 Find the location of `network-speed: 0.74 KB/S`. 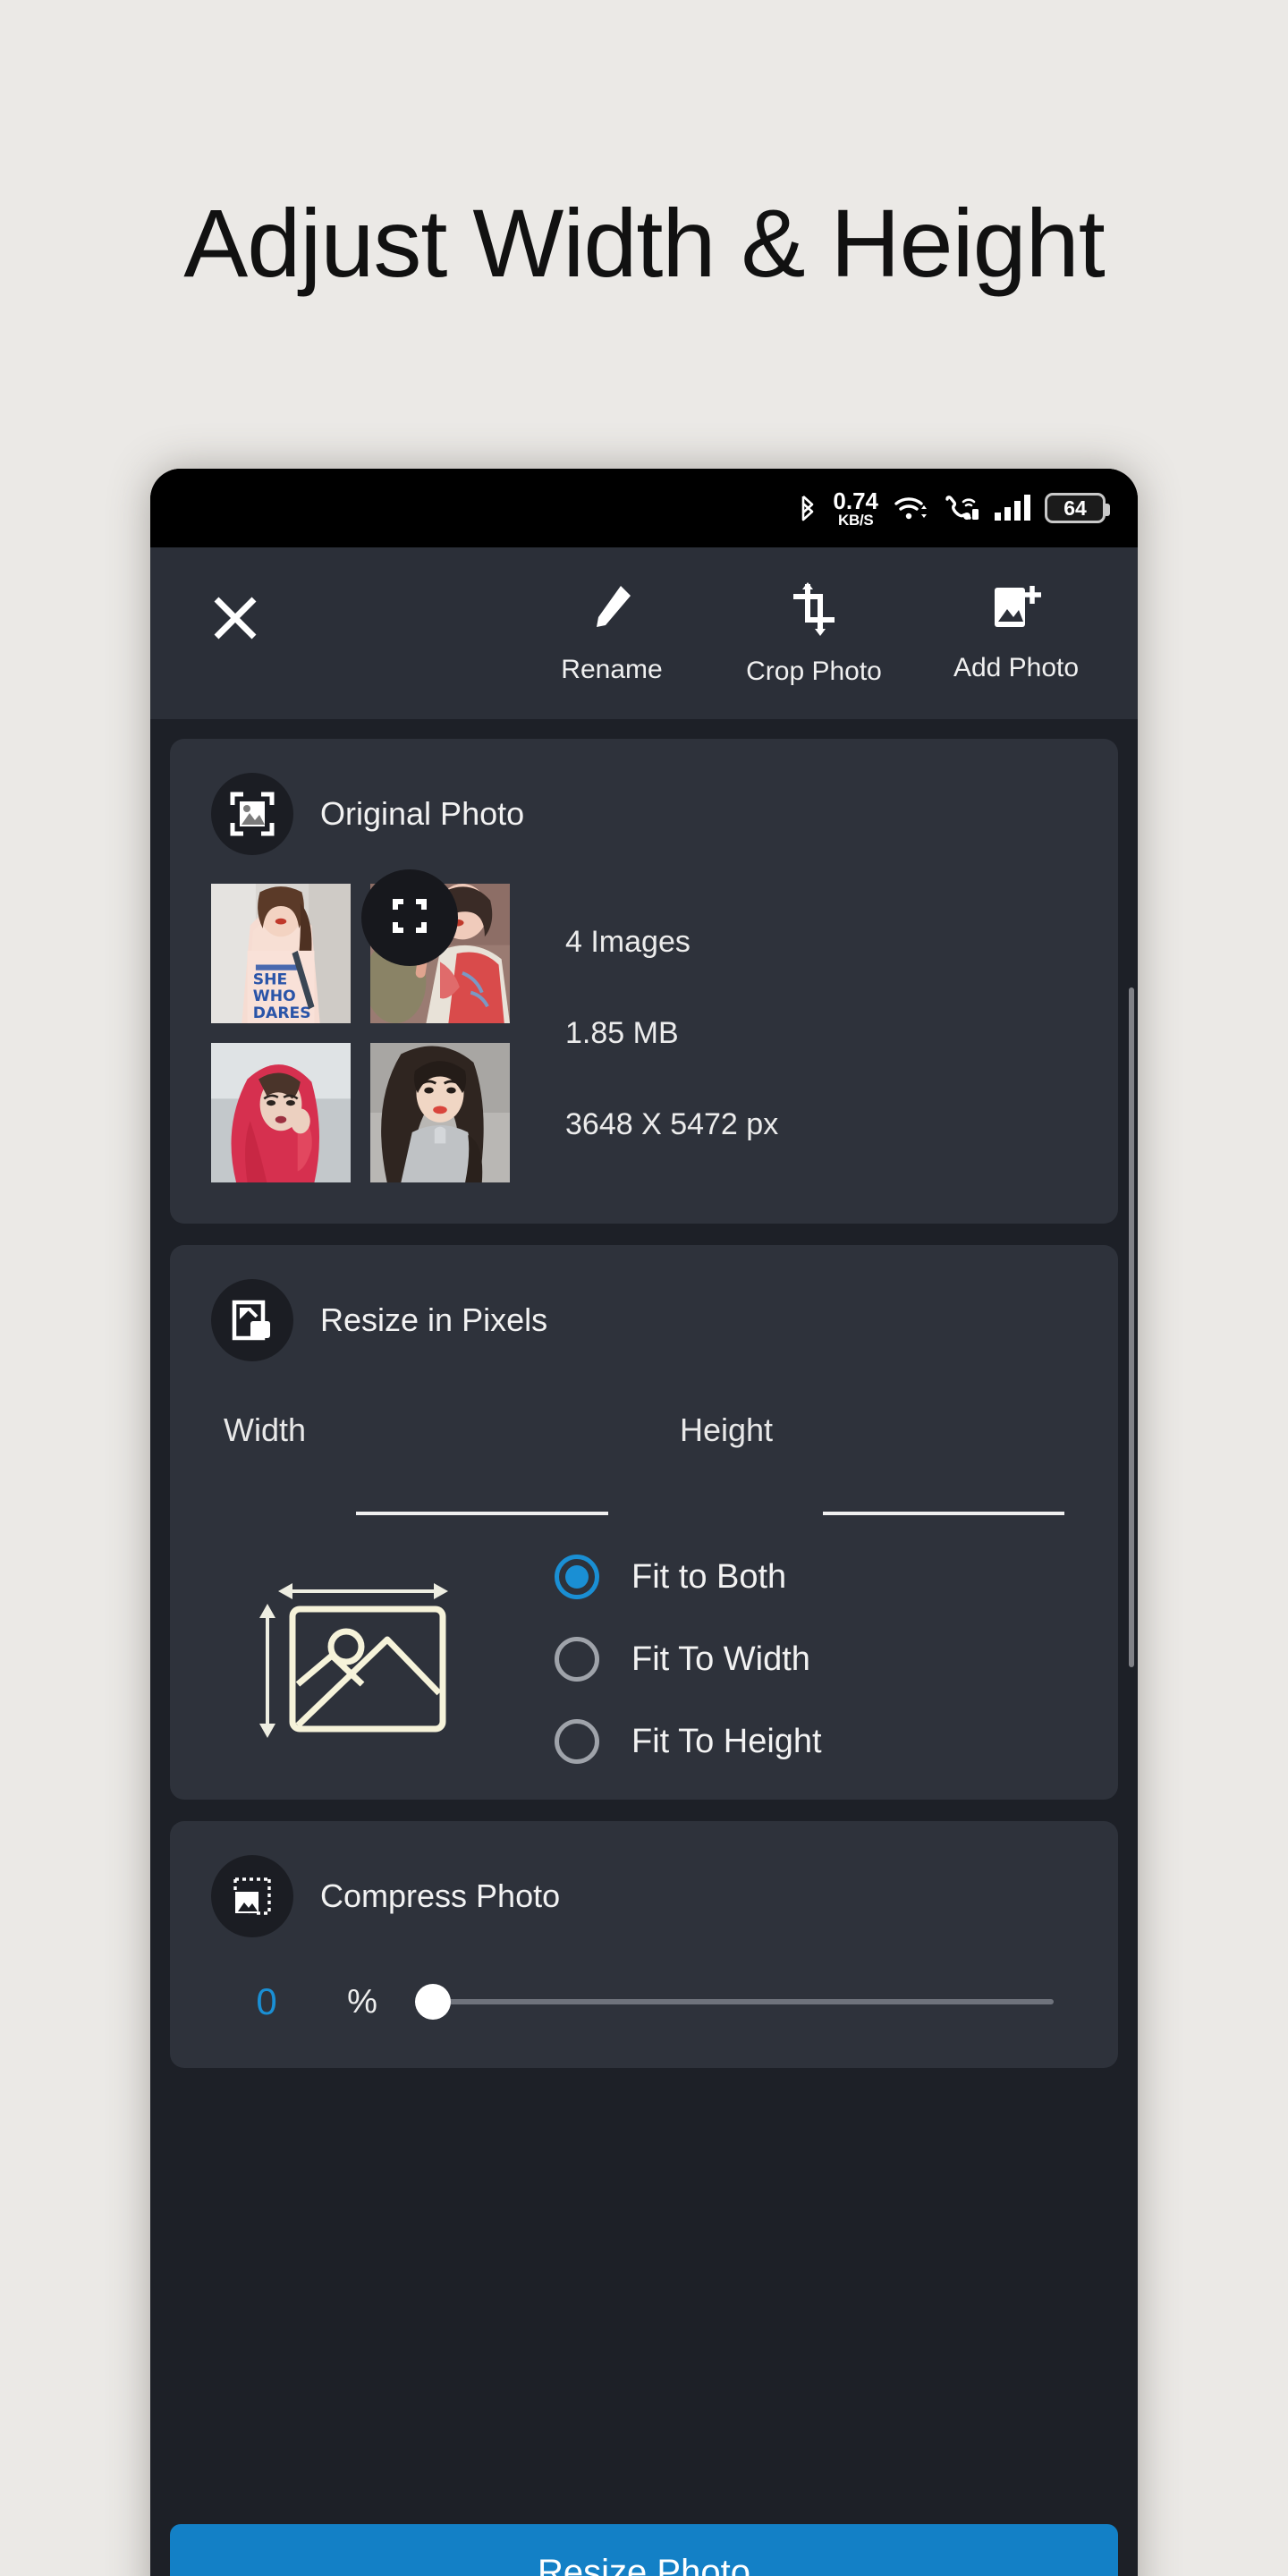

network-speed: 0.74 KB/S is located at coordinates (855, 508).